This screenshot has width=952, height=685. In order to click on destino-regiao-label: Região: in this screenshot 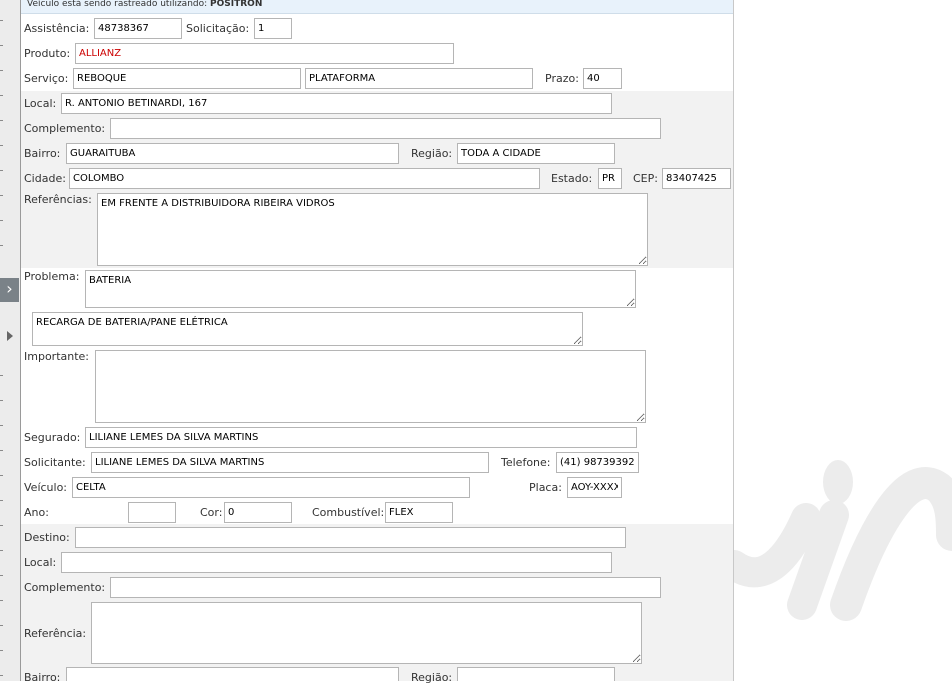, I will do `click(432, 677)`.